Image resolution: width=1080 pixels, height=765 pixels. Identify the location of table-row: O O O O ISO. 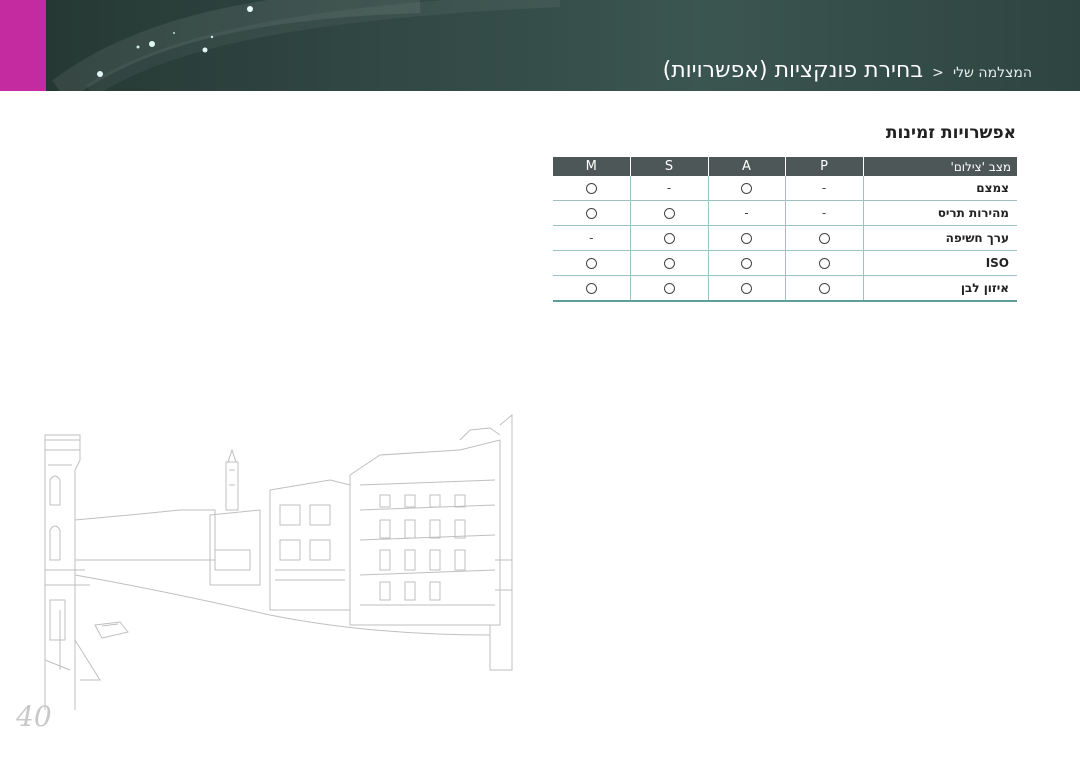
(785, 263).